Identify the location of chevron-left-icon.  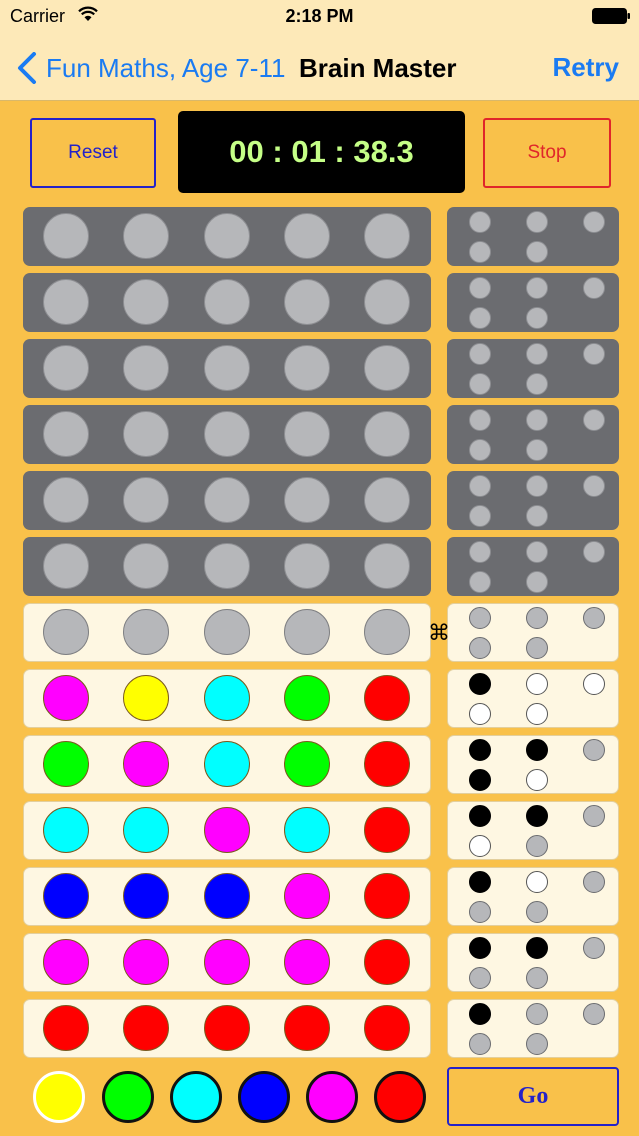
(27, 68).